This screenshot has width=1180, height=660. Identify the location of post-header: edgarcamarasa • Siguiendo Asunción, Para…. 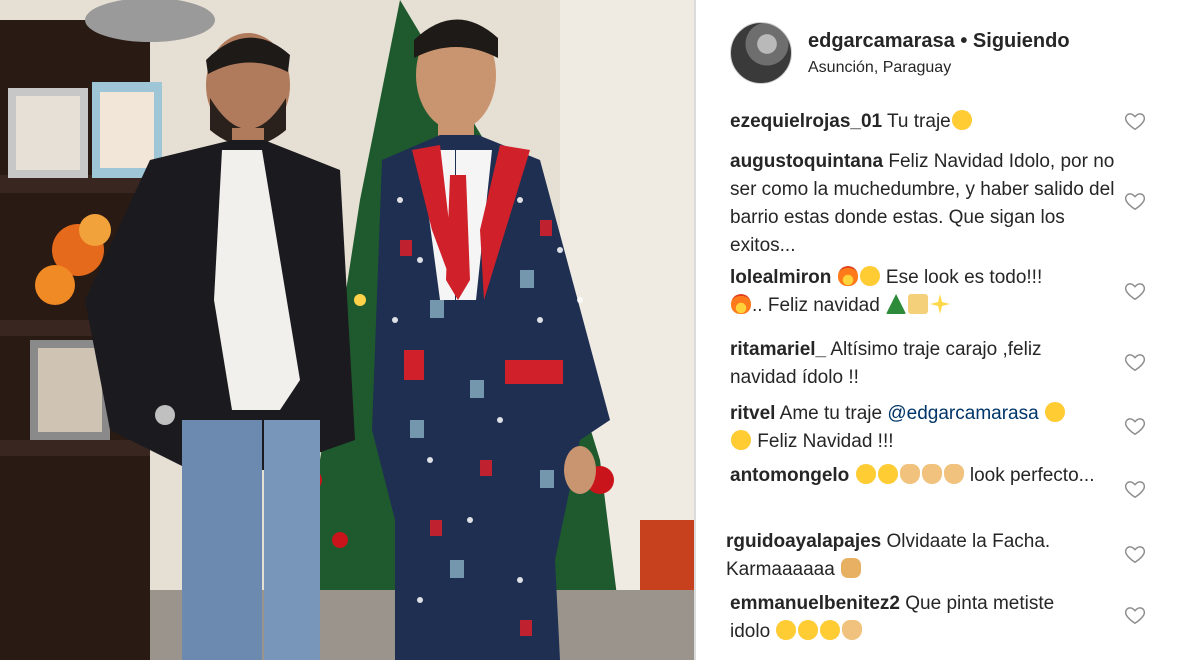
(950, 54).